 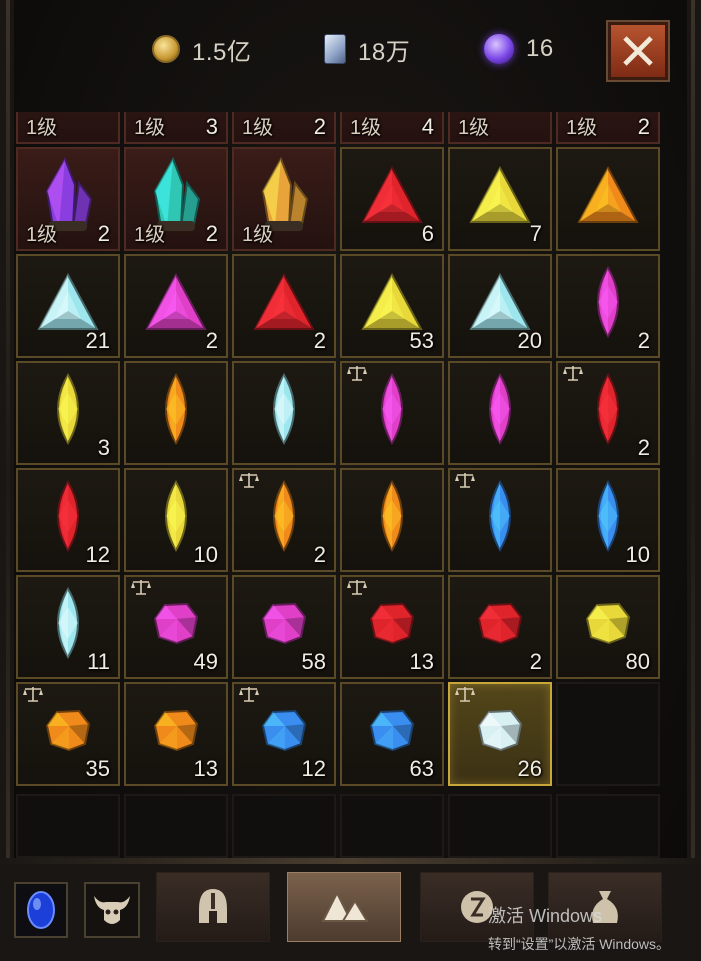 What do you see at coordinates (579, 944) in the screenshot?
I see `watermark-line2: 转到“设置”以激活 Windows。` at bounding box center [579, 944].